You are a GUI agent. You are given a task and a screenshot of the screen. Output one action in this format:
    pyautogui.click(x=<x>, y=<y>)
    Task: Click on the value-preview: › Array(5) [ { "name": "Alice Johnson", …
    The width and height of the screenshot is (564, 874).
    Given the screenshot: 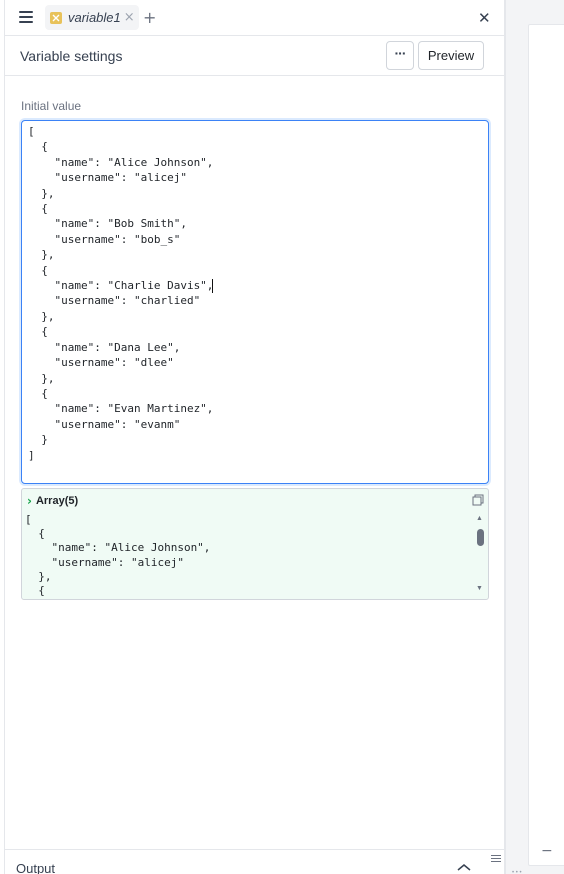 What is the action you would take?
    pyautogui.click(x=255, y=544)
    